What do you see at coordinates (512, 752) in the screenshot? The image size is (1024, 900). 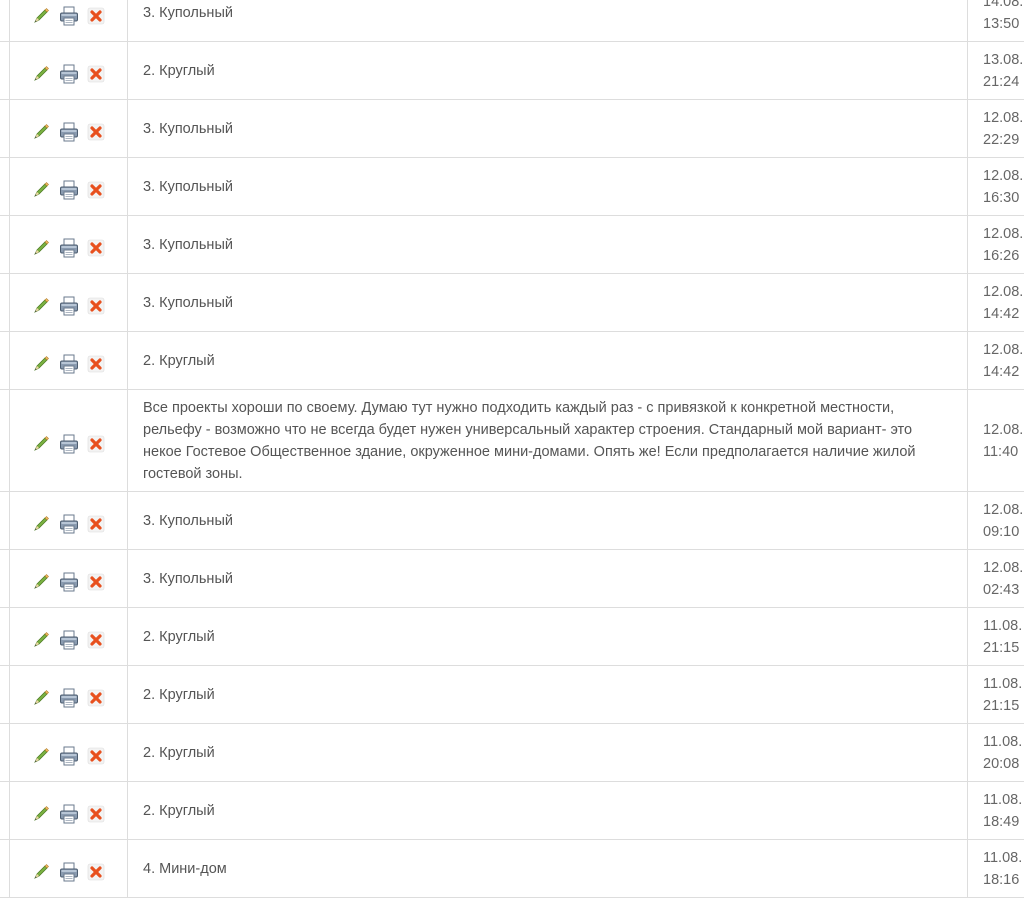 I see `table-row: 2. Круглый 11.08. 20:08` at bounding box center [512, 752].